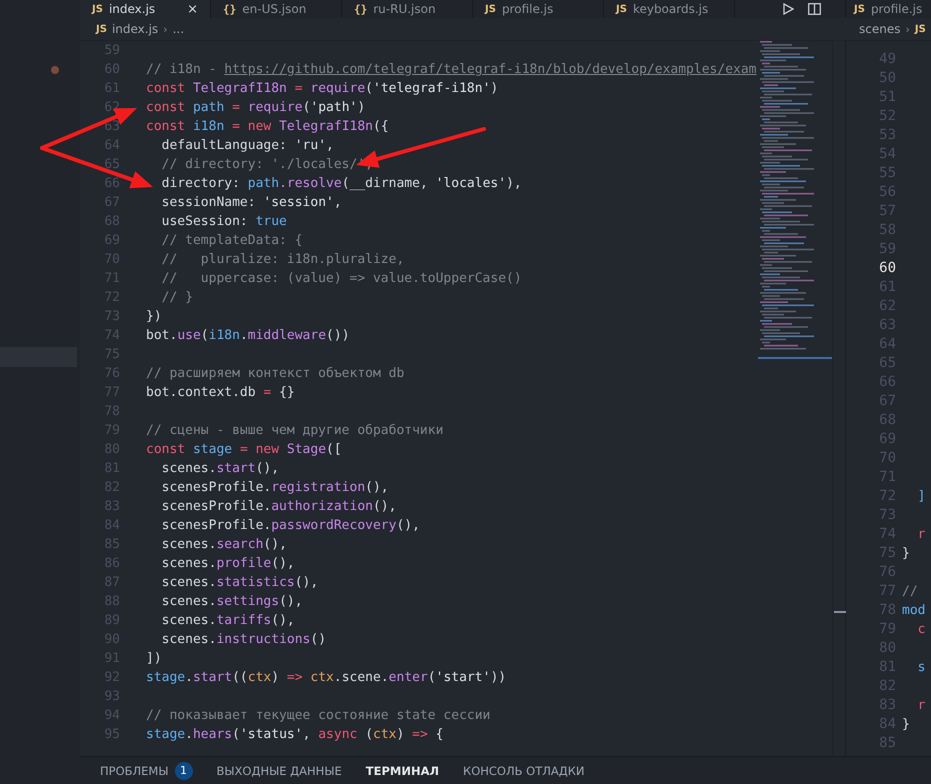 Image resolution: width=931 pixels, height=784 pixels. Describe the element at coordinates (251, 203) in the screenshot. I see `code-line: sessionName: 'session',` at that location.